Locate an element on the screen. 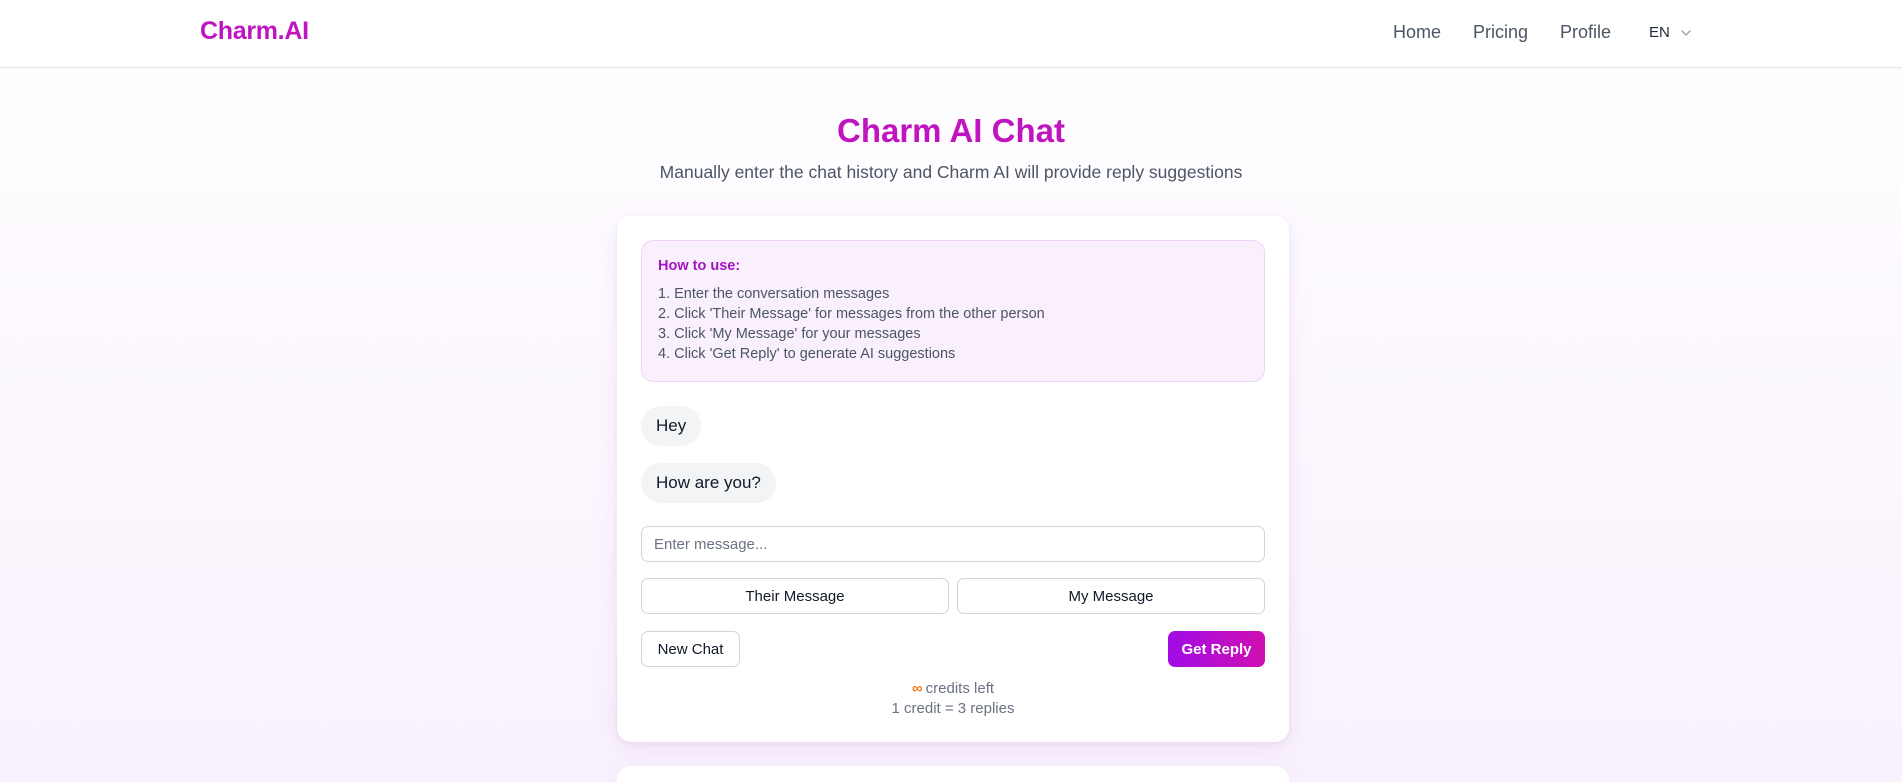 This screenshot has width=1902, height=782. message-bubble: Hey is located at coordinates (671, 426).